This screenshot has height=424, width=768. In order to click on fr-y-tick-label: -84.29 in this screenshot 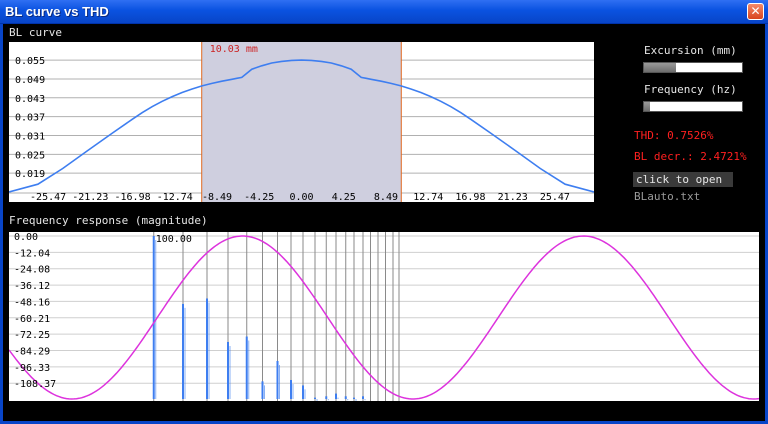, I will do `click(32, 351)`.